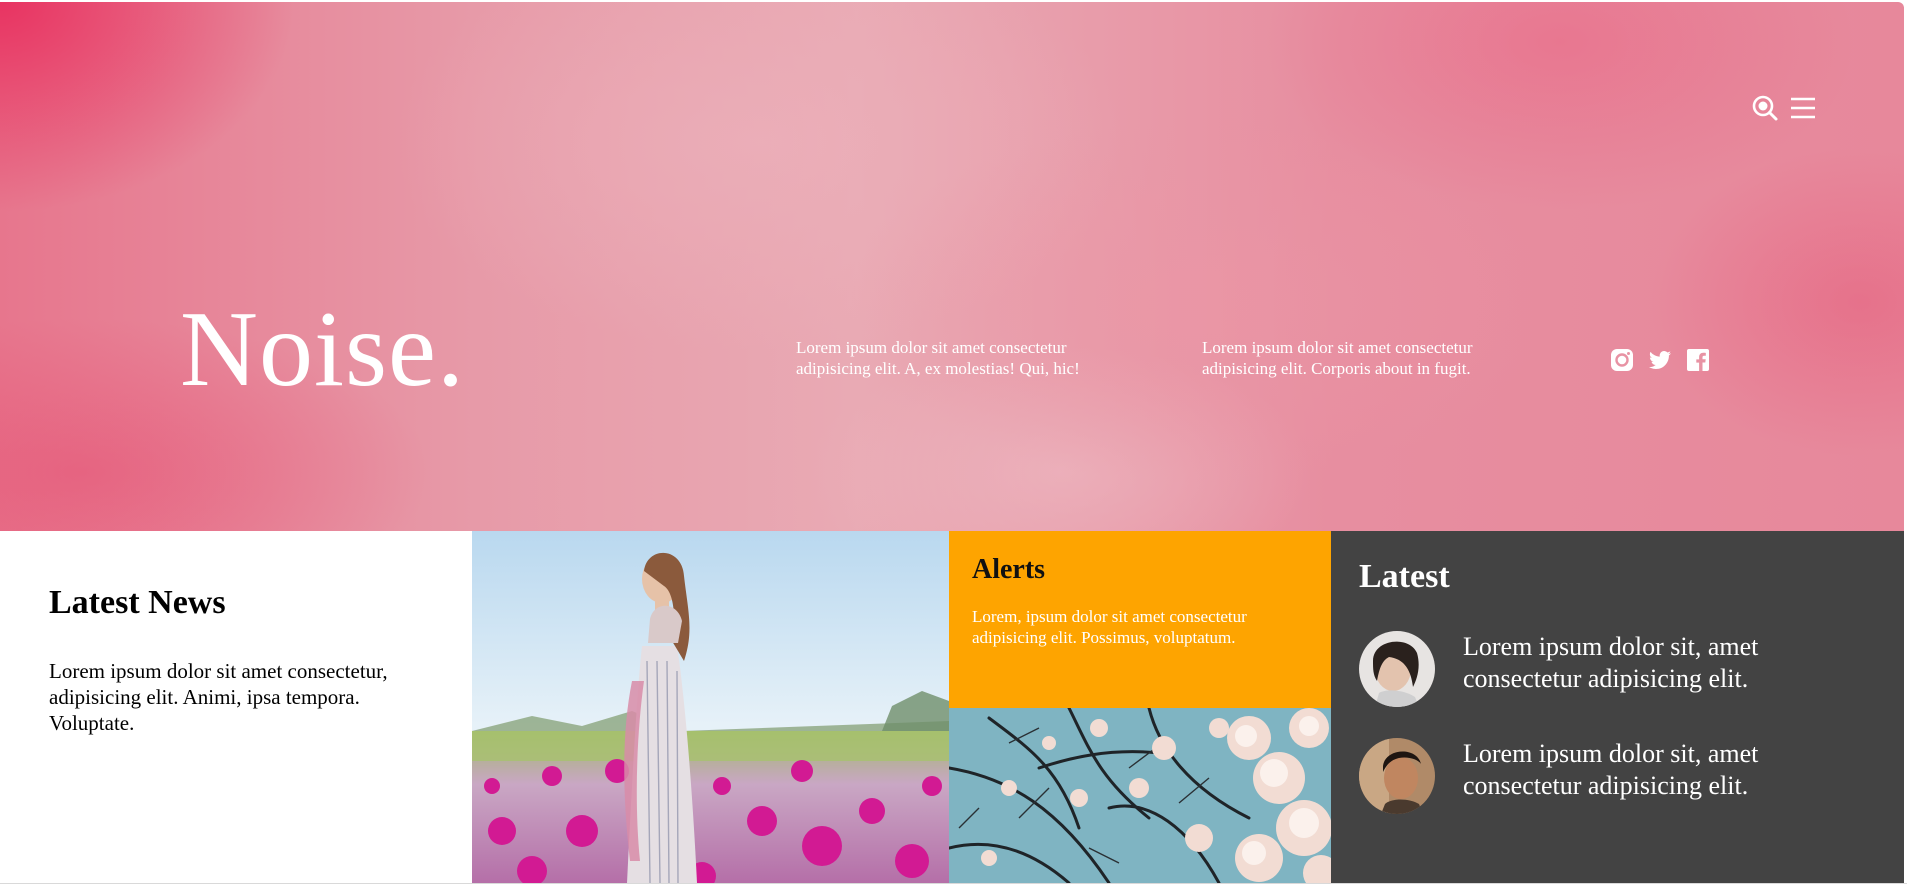  Describe the element at coordinates (1765, 108) in the screenshot. I see `search-icon` at that location.